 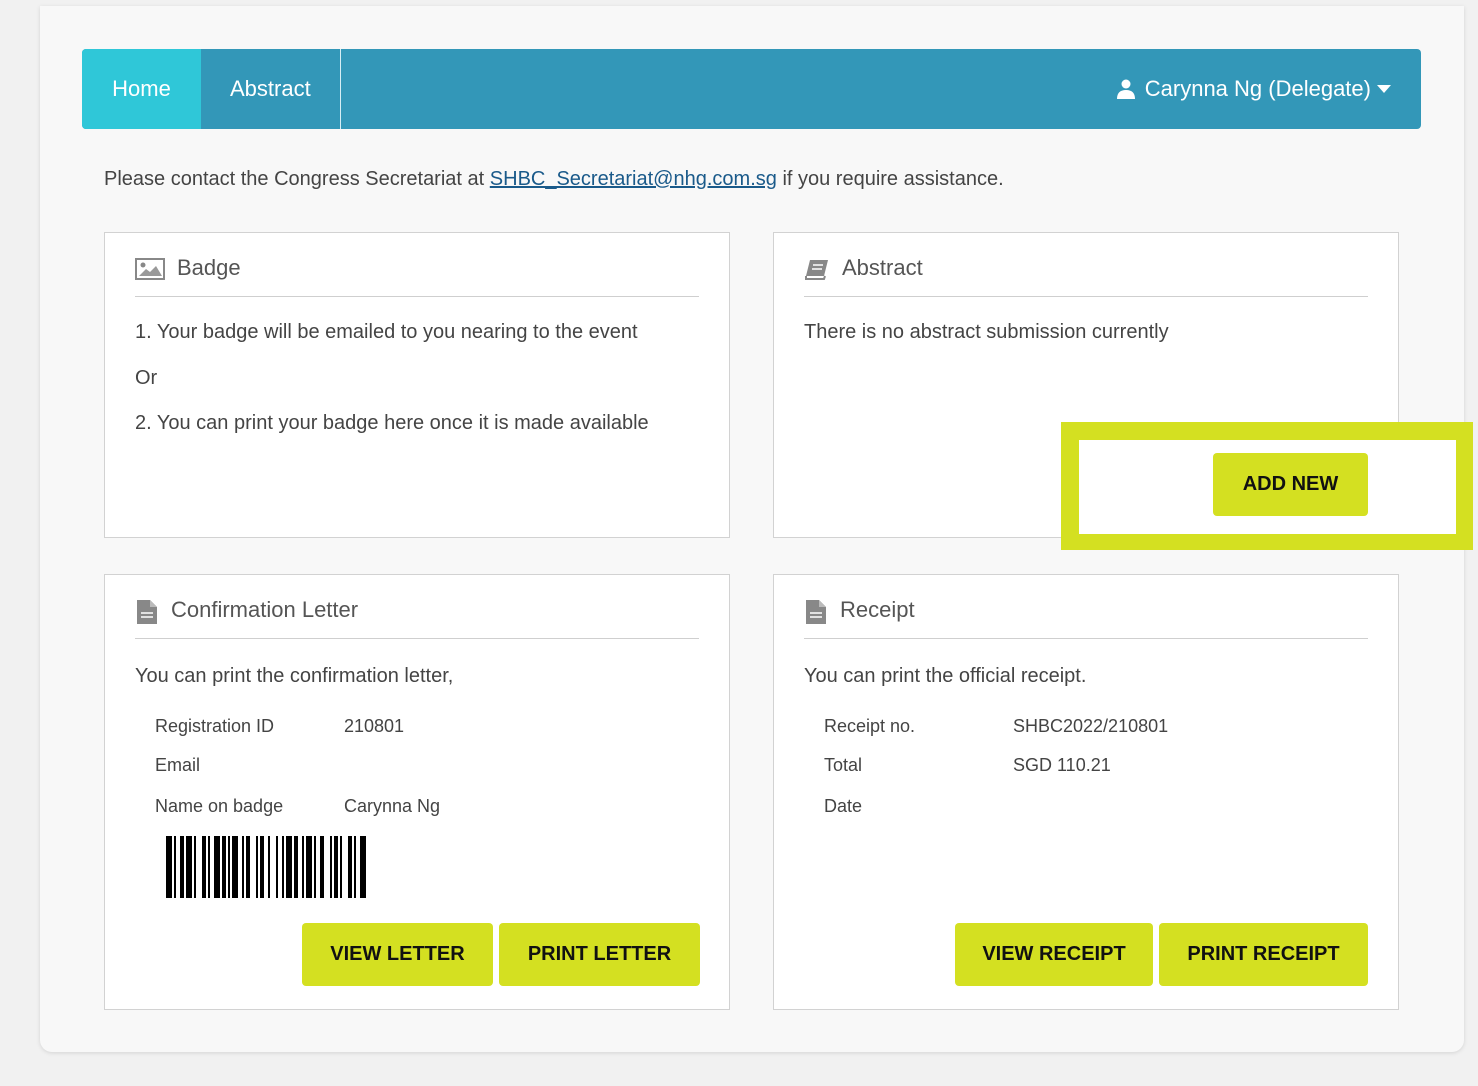 I want to click on tab-abstract: Abstract, so click(x=271, y=89).